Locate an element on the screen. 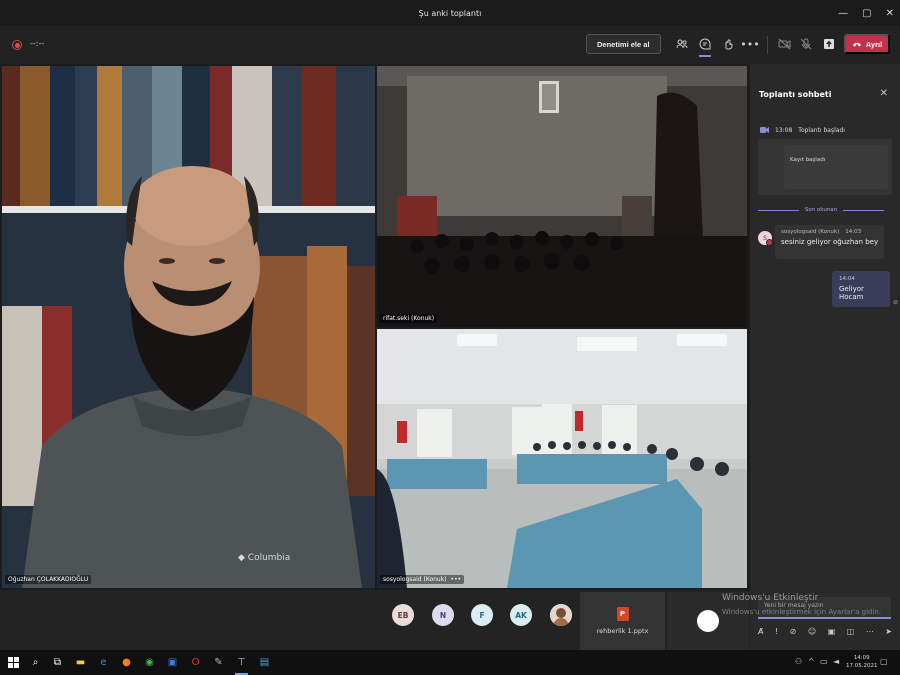  chrome-icon: ◉ is located at coordinates (149, 662).